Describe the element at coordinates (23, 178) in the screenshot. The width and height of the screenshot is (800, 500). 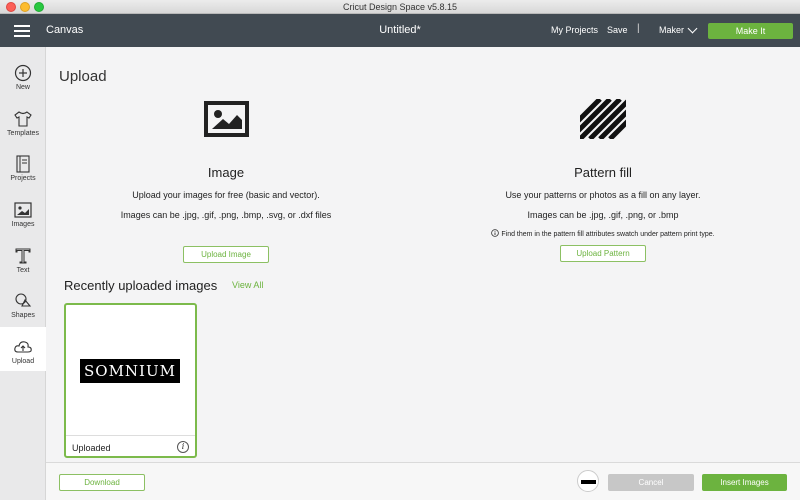
I see `sidebar-item-label: Projects` at that location.